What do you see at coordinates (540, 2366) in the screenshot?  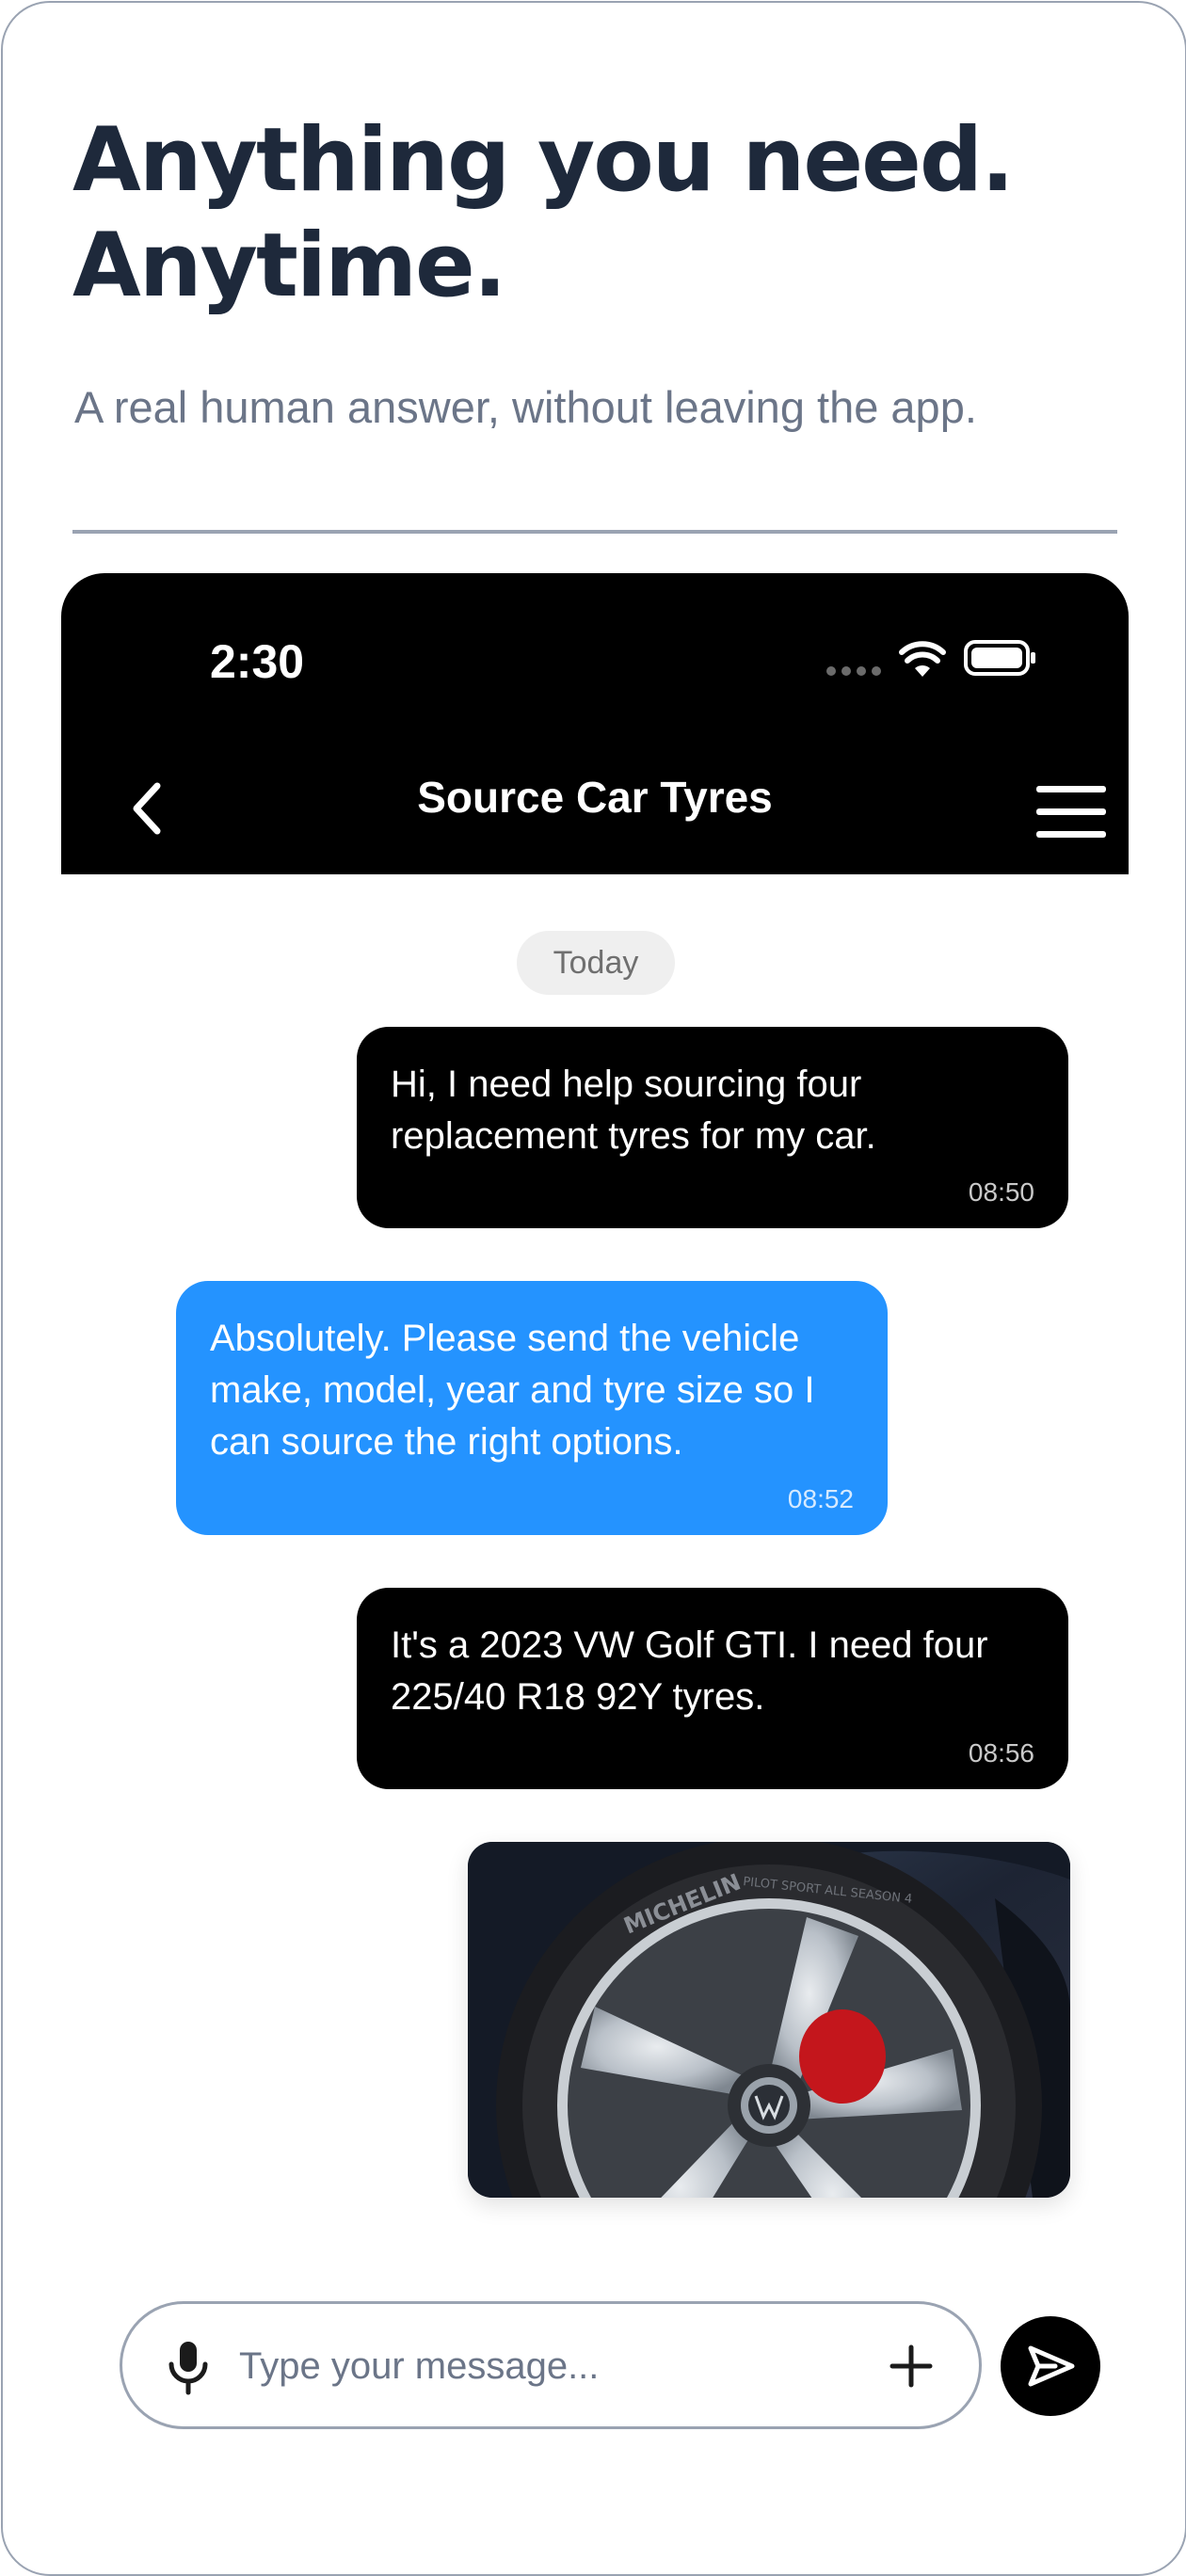 I see `message-input` at bounding box center [540, 2366].